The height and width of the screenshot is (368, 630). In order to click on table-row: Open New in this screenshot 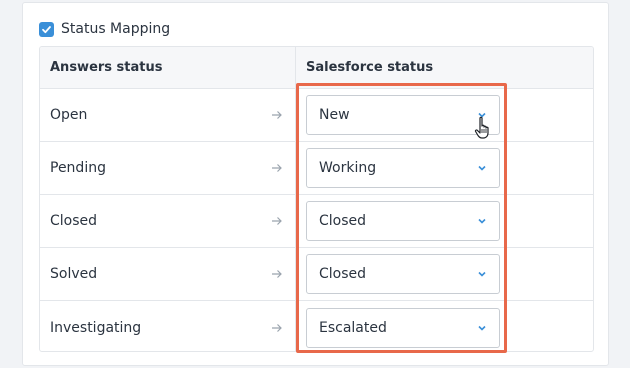, I will do `click(316, 115)`.